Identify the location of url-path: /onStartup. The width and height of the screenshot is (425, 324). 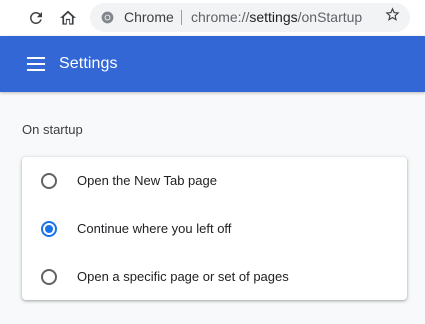
(330, 17).